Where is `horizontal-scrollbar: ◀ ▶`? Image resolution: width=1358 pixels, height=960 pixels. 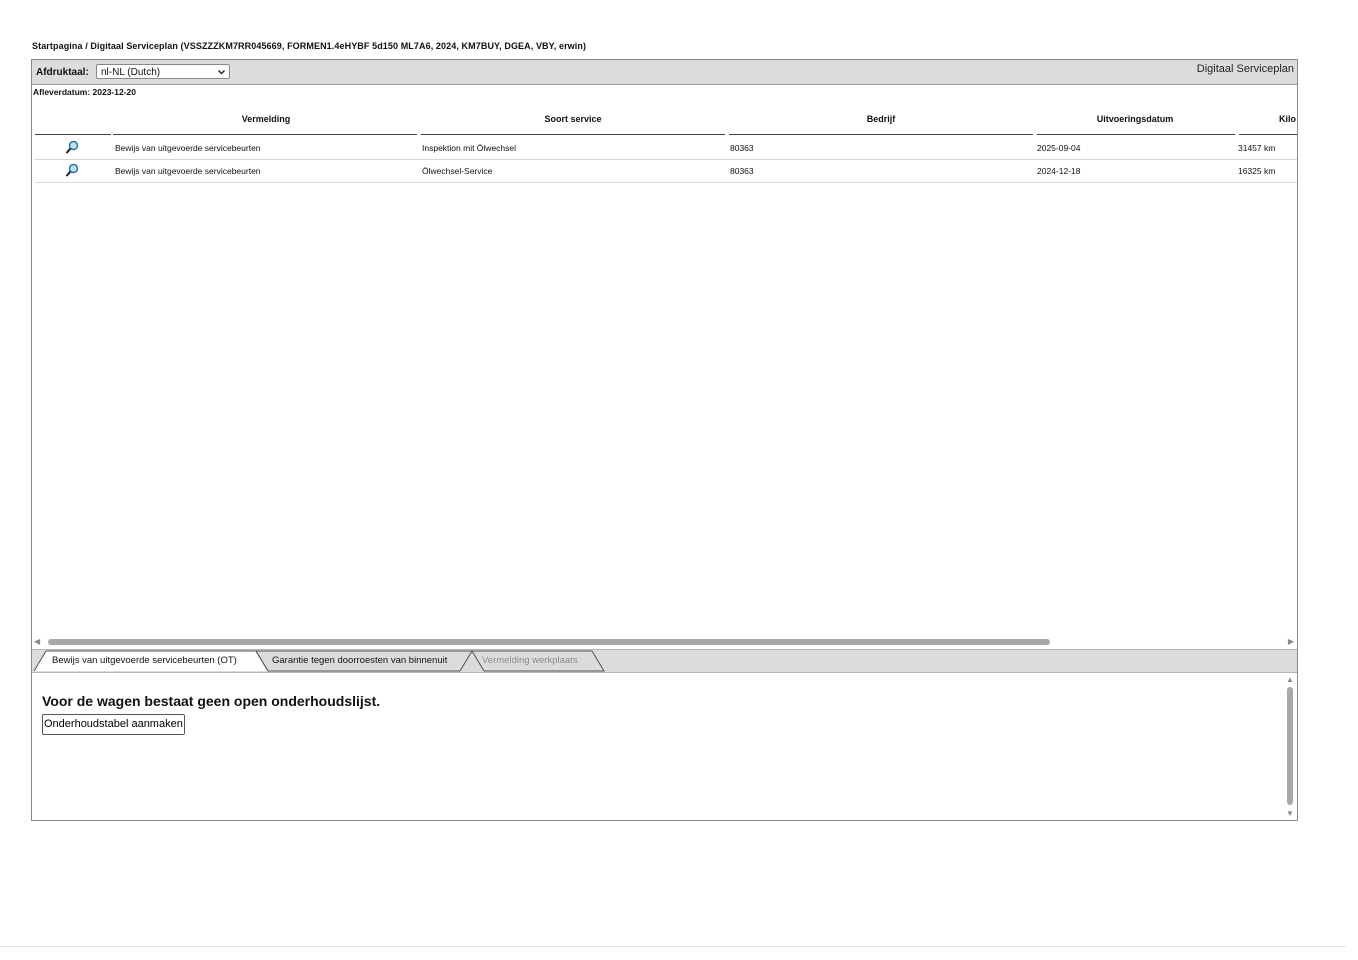
horizontal-scrollbar: ◀ ▶ is located at coordinates (665, 642).